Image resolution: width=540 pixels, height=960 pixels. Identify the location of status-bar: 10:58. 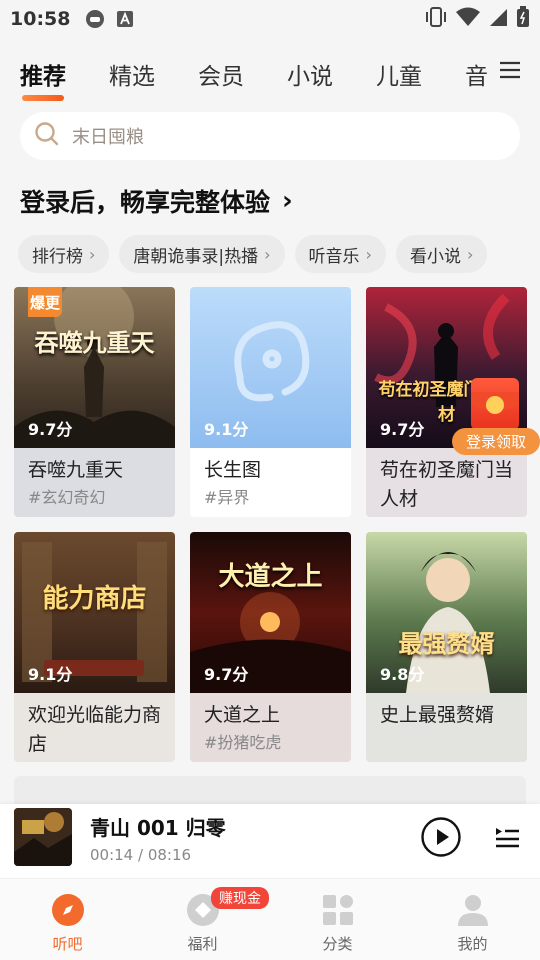
(270, 19).